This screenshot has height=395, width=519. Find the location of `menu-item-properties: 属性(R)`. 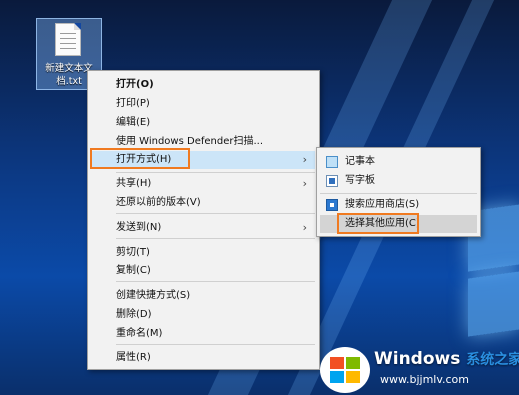

menu-item-properties: 属性(R) is located at coordinates (203, 358).